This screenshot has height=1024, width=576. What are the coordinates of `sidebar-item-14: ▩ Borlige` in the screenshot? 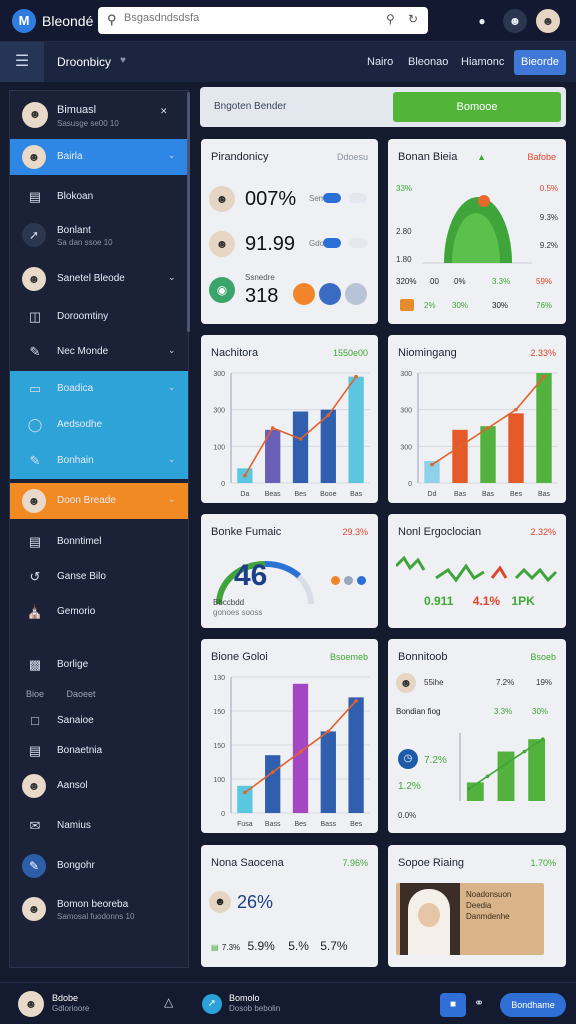 It's located at (99, 665).